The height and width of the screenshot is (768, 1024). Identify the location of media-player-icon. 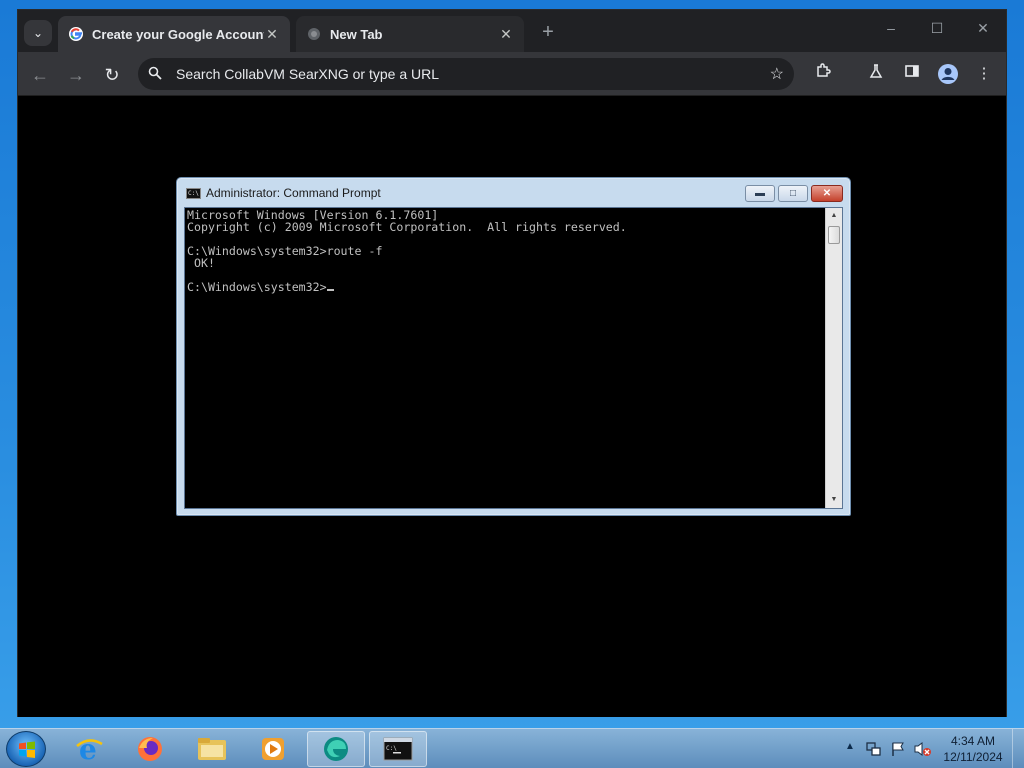
(273, 749).